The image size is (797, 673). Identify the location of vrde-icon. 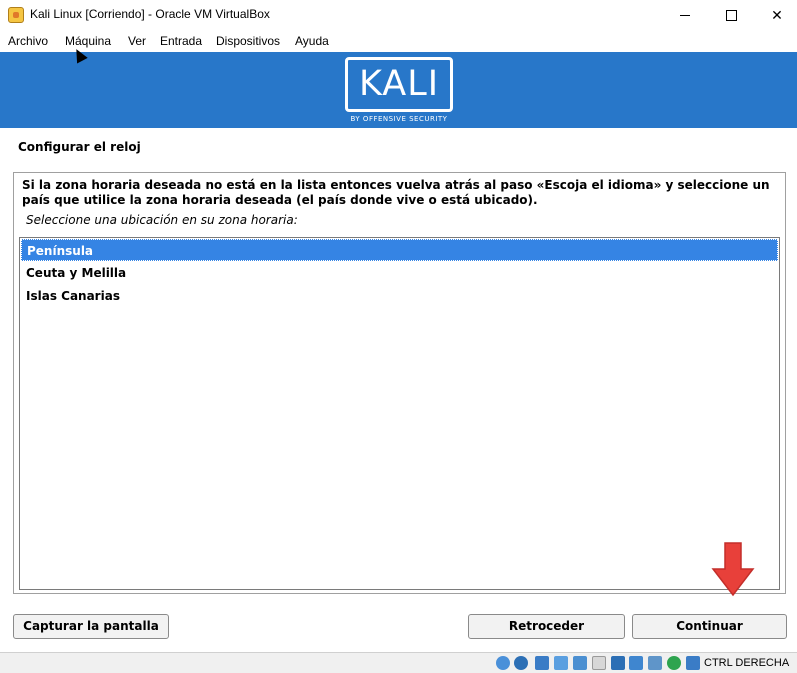
(674, 663).